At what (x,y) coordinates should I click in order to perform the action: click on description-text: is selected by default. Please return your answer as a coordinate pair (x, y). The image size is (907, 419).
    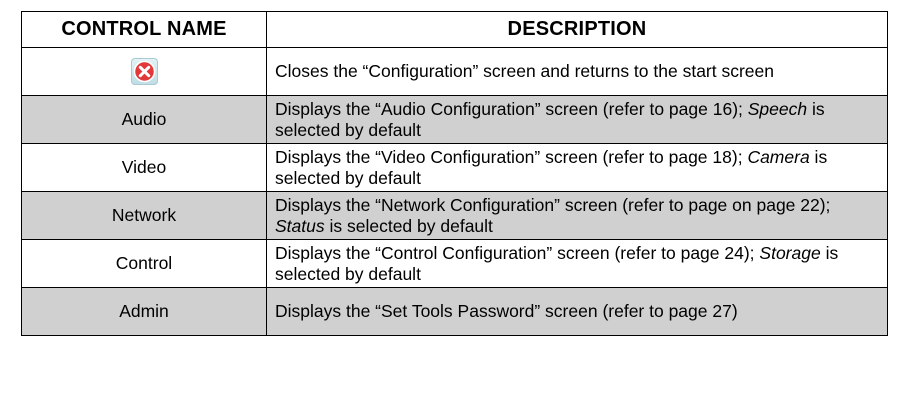
    Looking at the image, I should click on (408, 225).